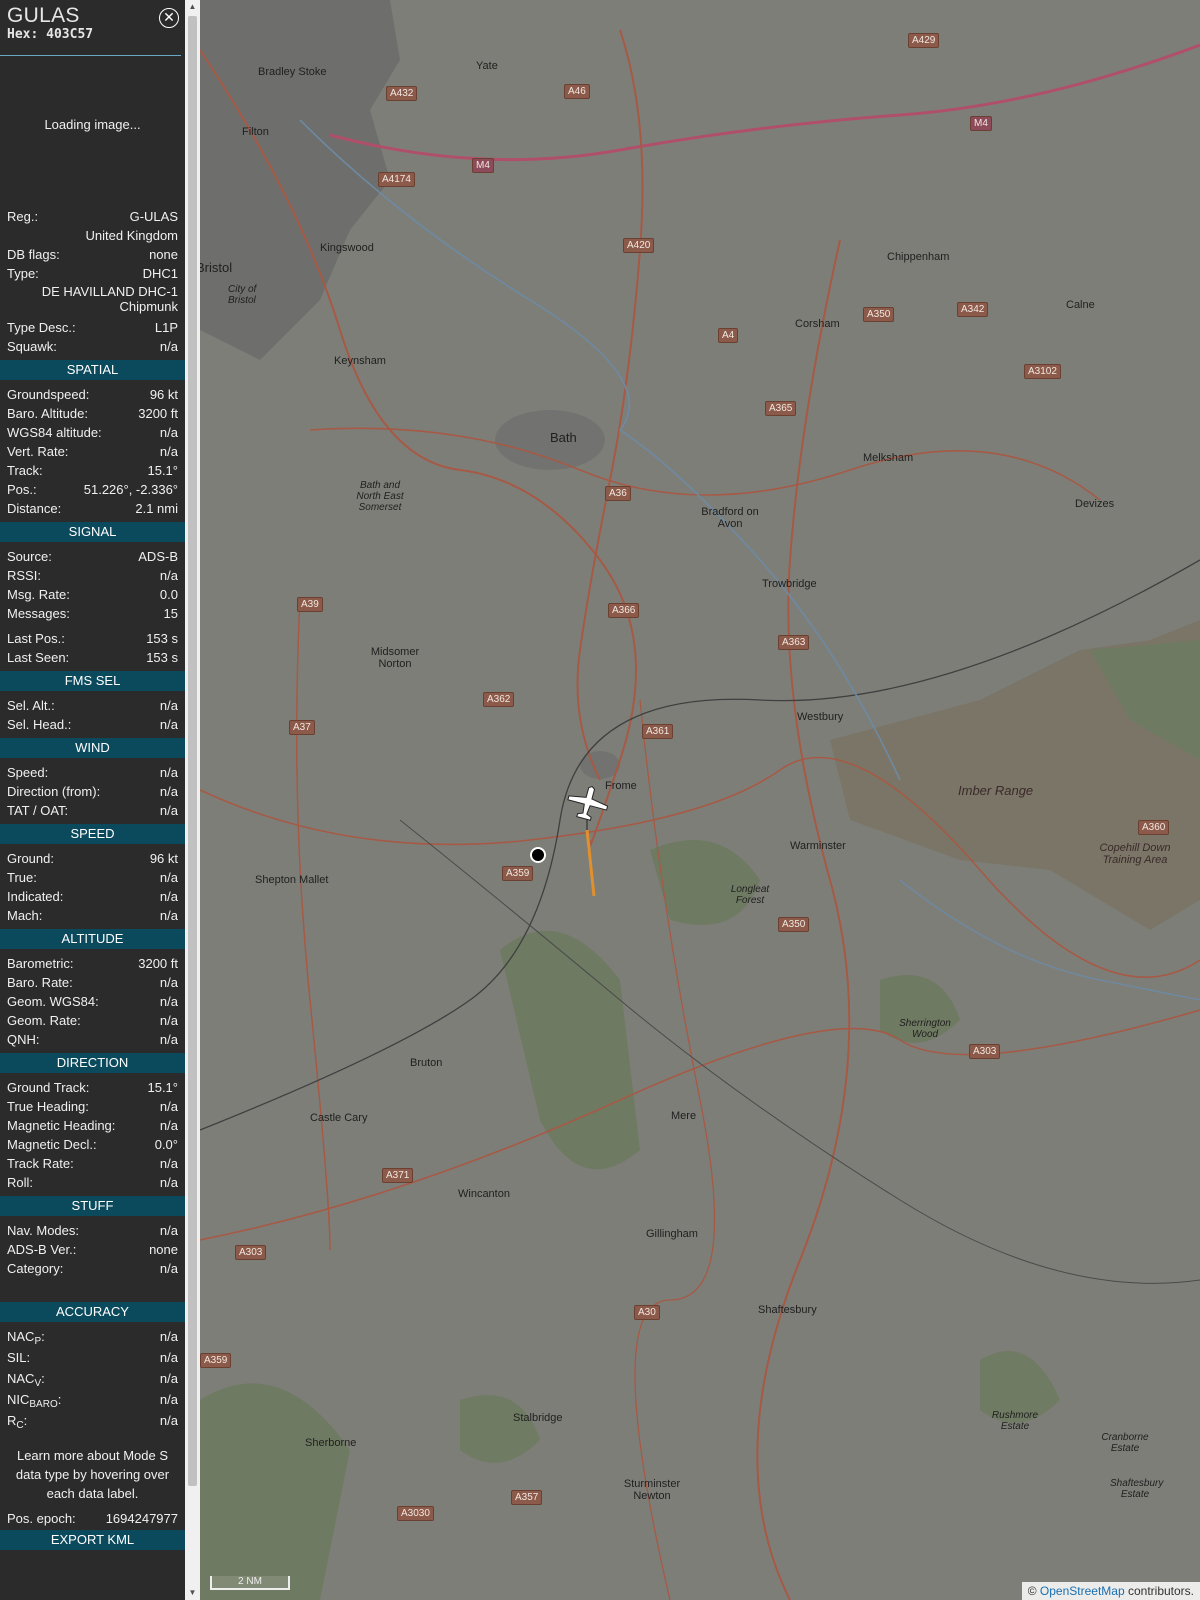 This screenshot has height=1600, width=1200. I want to click on info-row: Msg. Rate: 0.0, so click(92, 594).